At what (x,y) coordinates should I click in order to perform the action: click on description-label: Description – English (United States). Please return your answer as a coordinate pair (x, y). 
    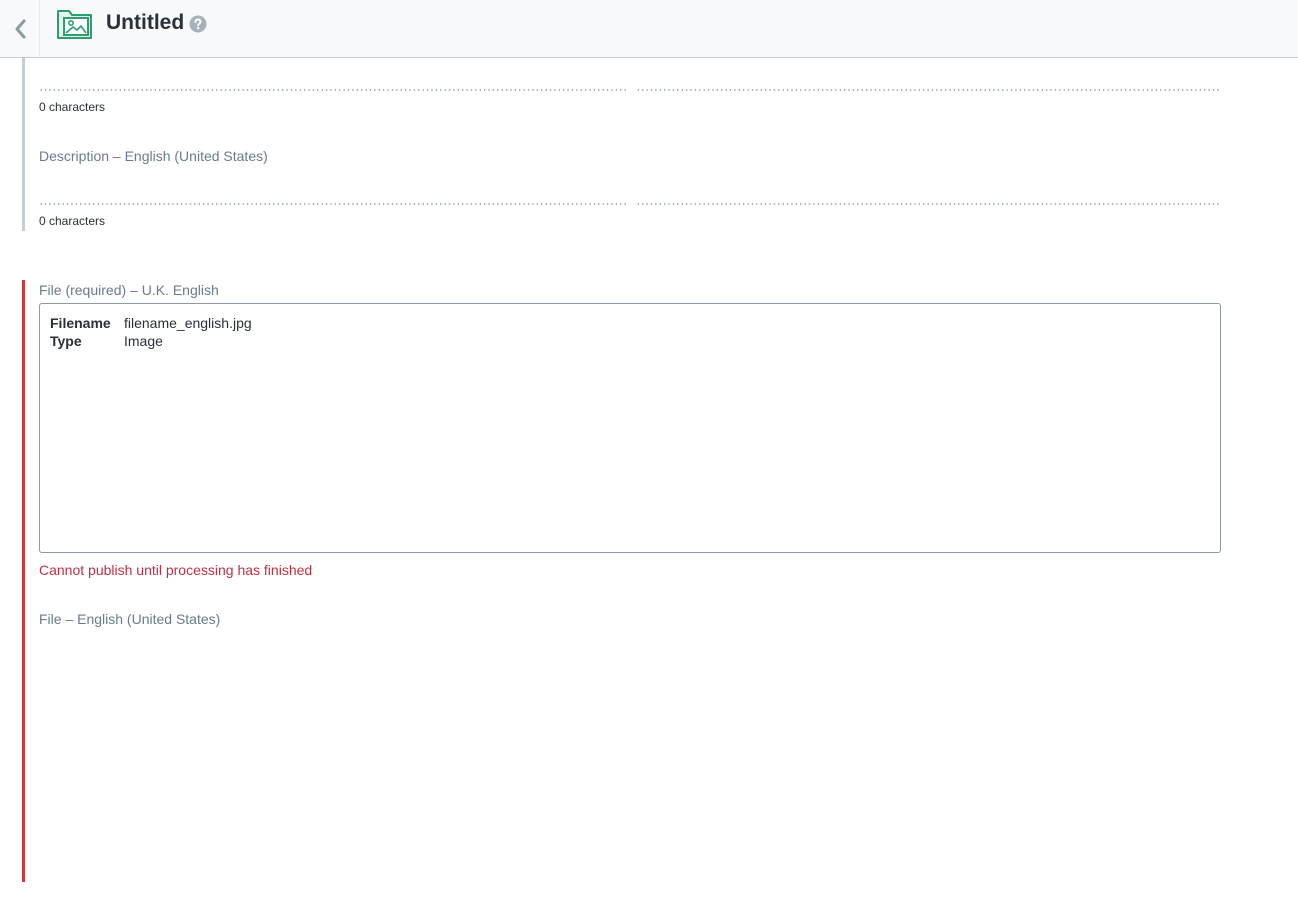
    Looking at the image, I should click on (153, 156).